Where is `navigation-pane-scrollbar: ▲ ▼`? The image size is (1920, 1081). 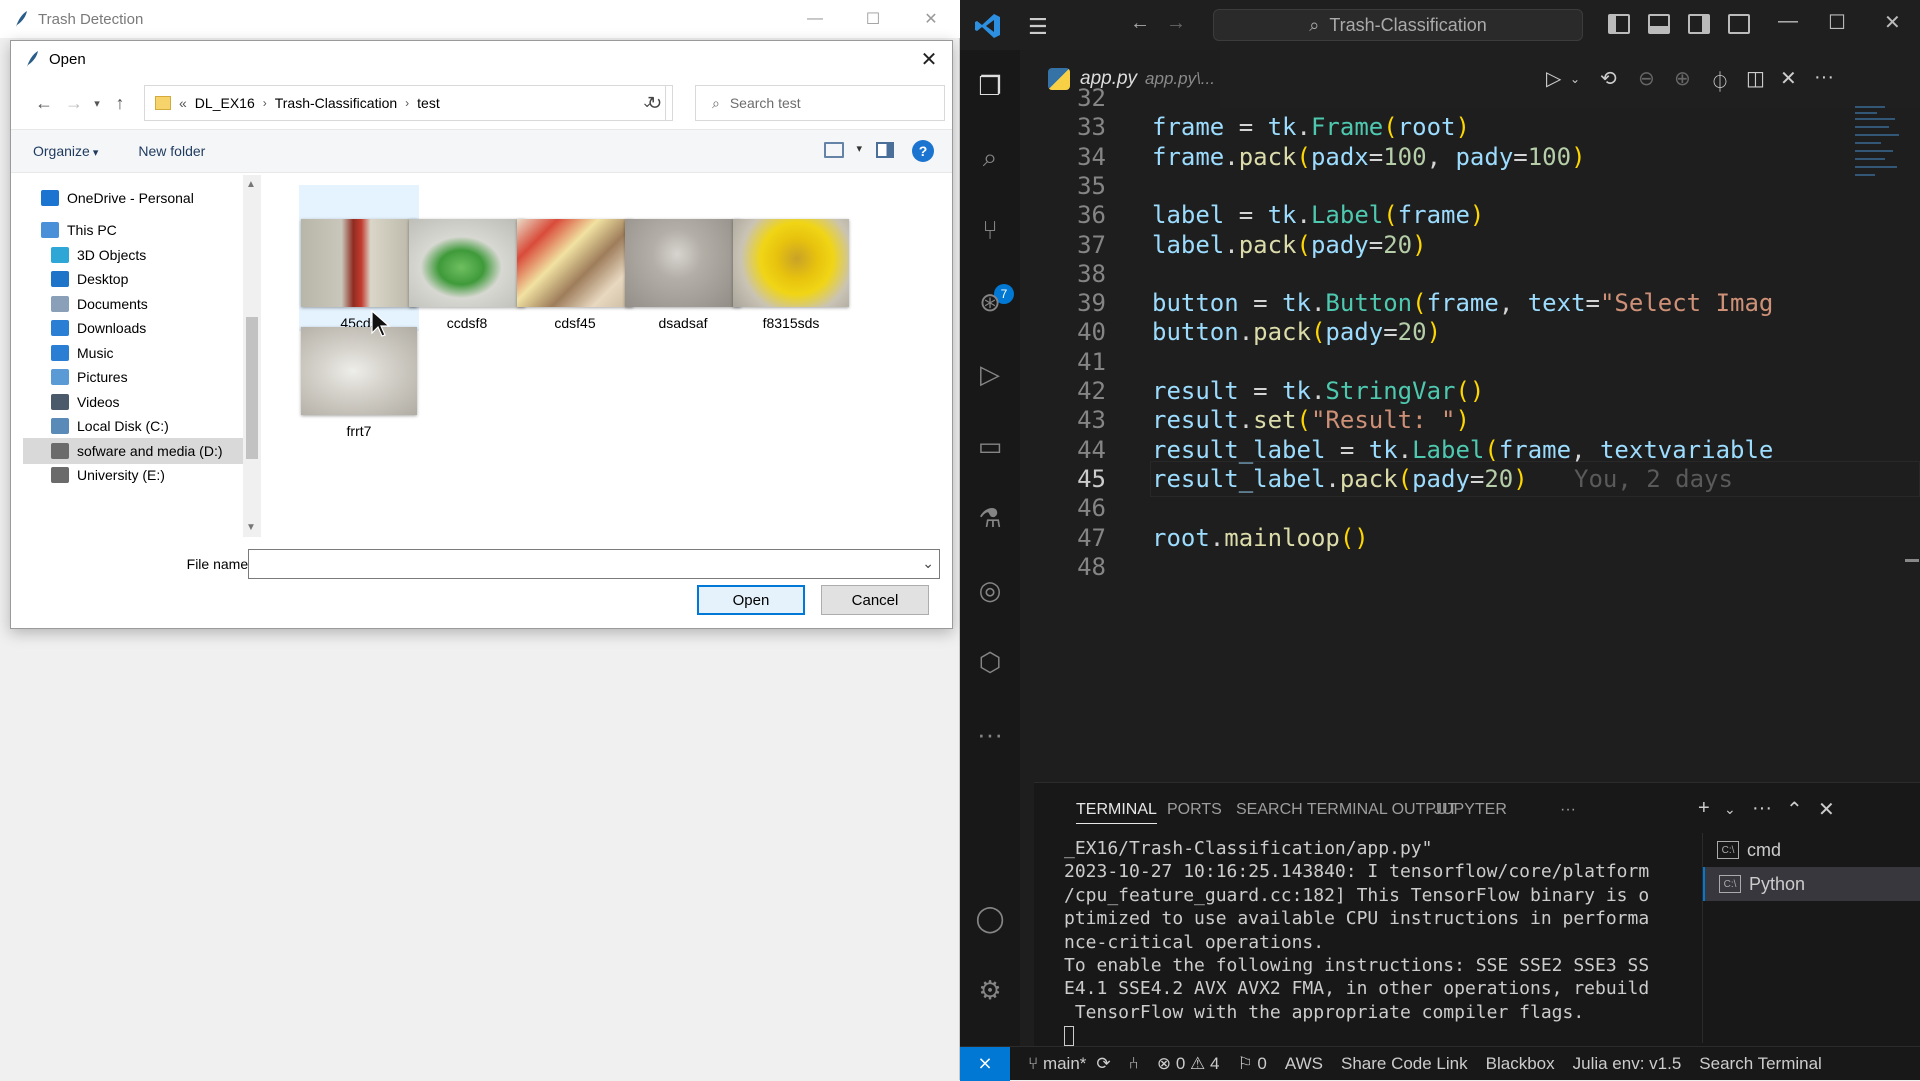 navigation-pane-scrollbar: ▲ ▼ is located at coordinates (252, 356).